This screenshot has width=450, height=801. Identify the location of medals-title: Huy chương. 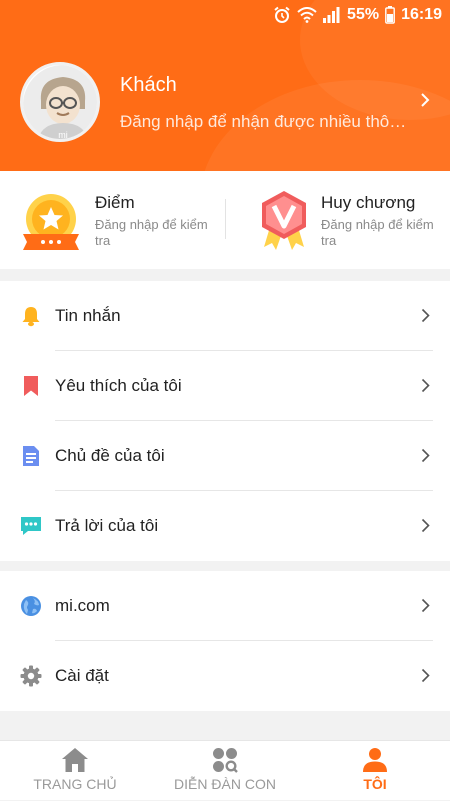
(368, 202).